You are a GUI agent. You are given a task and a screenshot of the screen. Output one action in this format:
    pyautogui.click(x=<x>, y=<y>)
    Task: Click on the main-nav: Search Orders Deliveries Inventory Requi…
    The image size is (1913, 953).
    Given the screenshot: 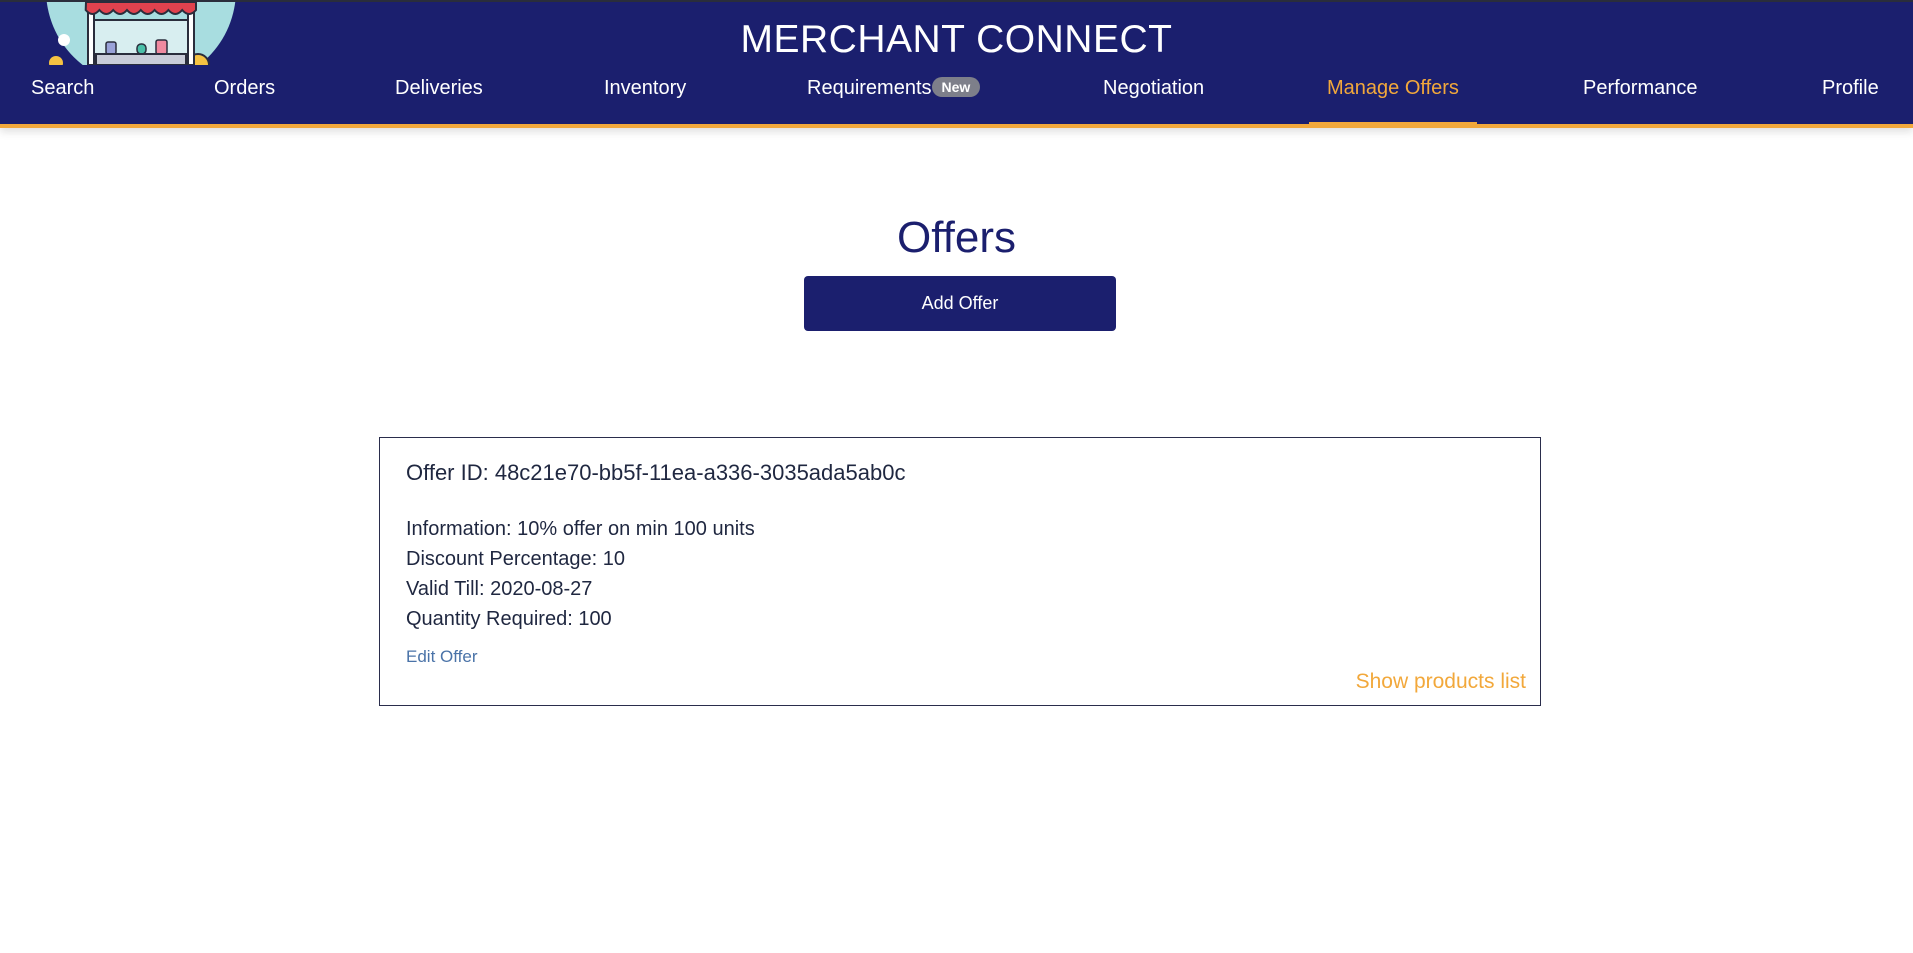 What is the action you would take?
    pyautogui.click(x=956, y=95)
    